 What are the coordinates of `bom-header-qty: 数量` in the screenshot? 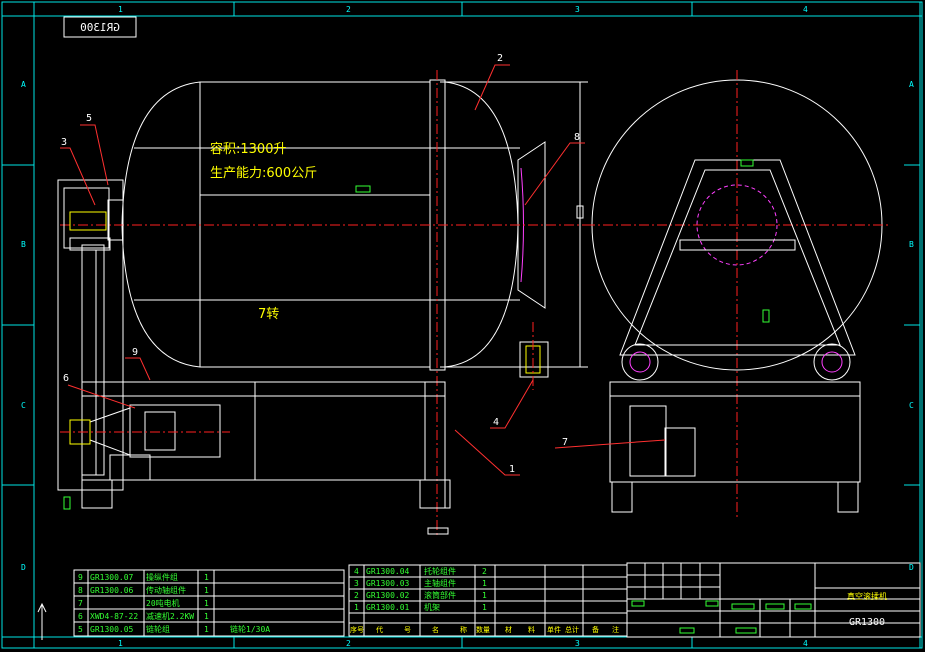 It's located at (483, 629).